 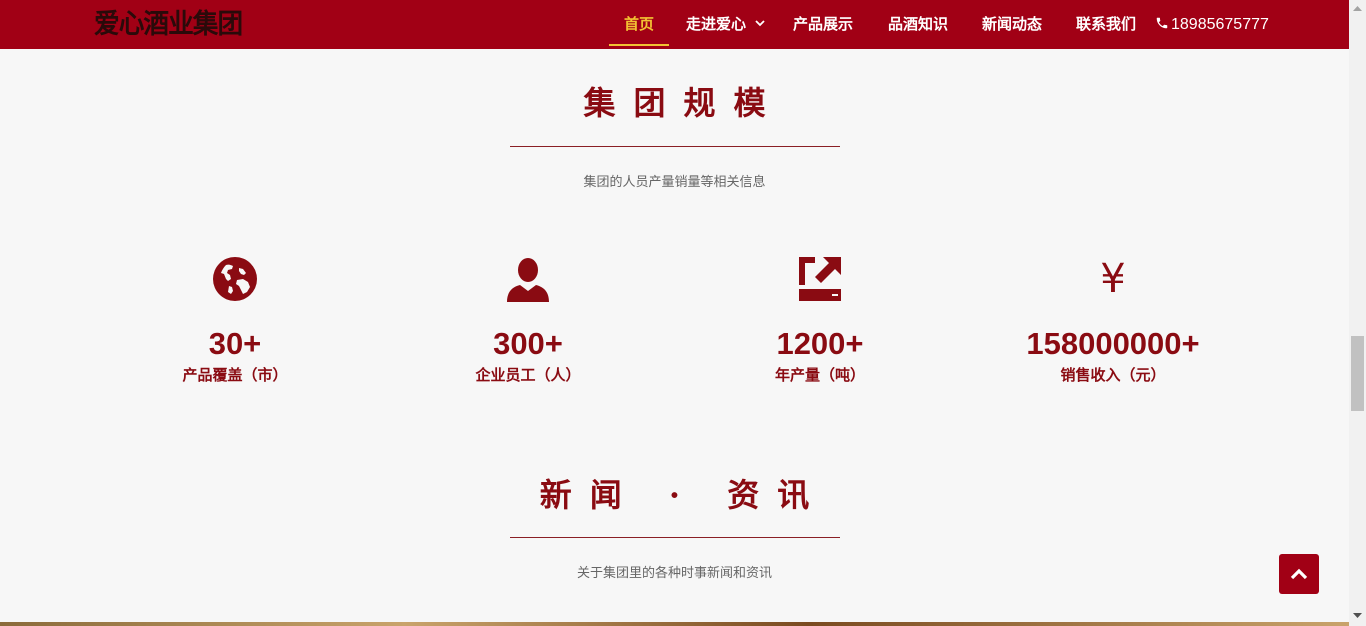 What do you see at coordinates (1357, 373) in the screenshot?
I see `scrollbar-thumb` at bounding box center [1357, 373].